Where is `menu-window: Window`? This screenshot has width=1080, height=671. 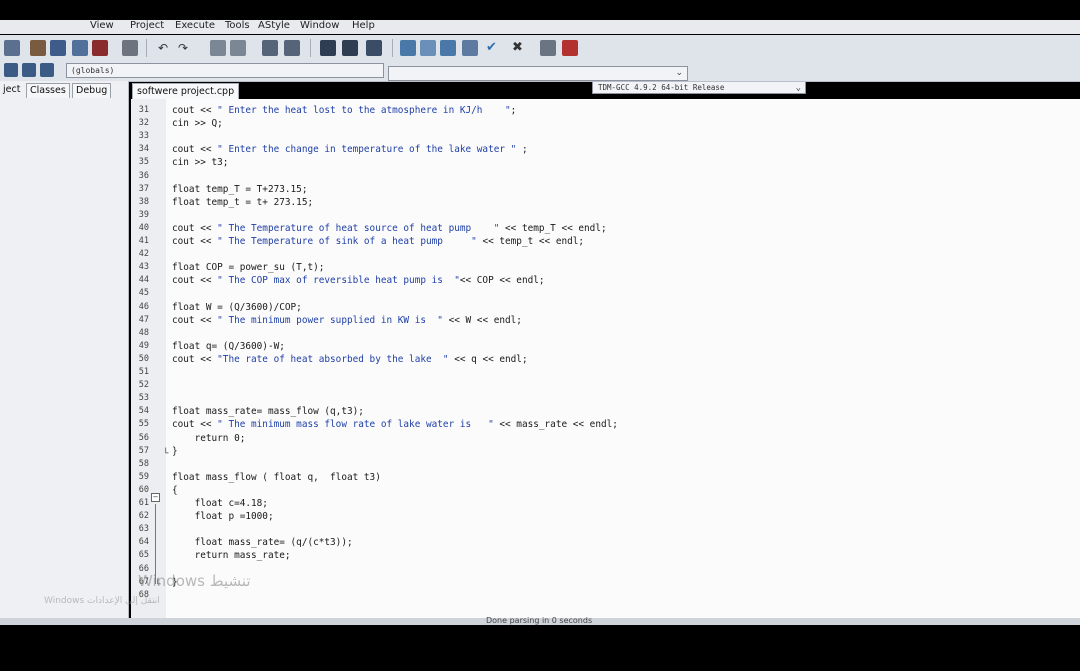
menu-window: Window is located at coordinates (319, 25).